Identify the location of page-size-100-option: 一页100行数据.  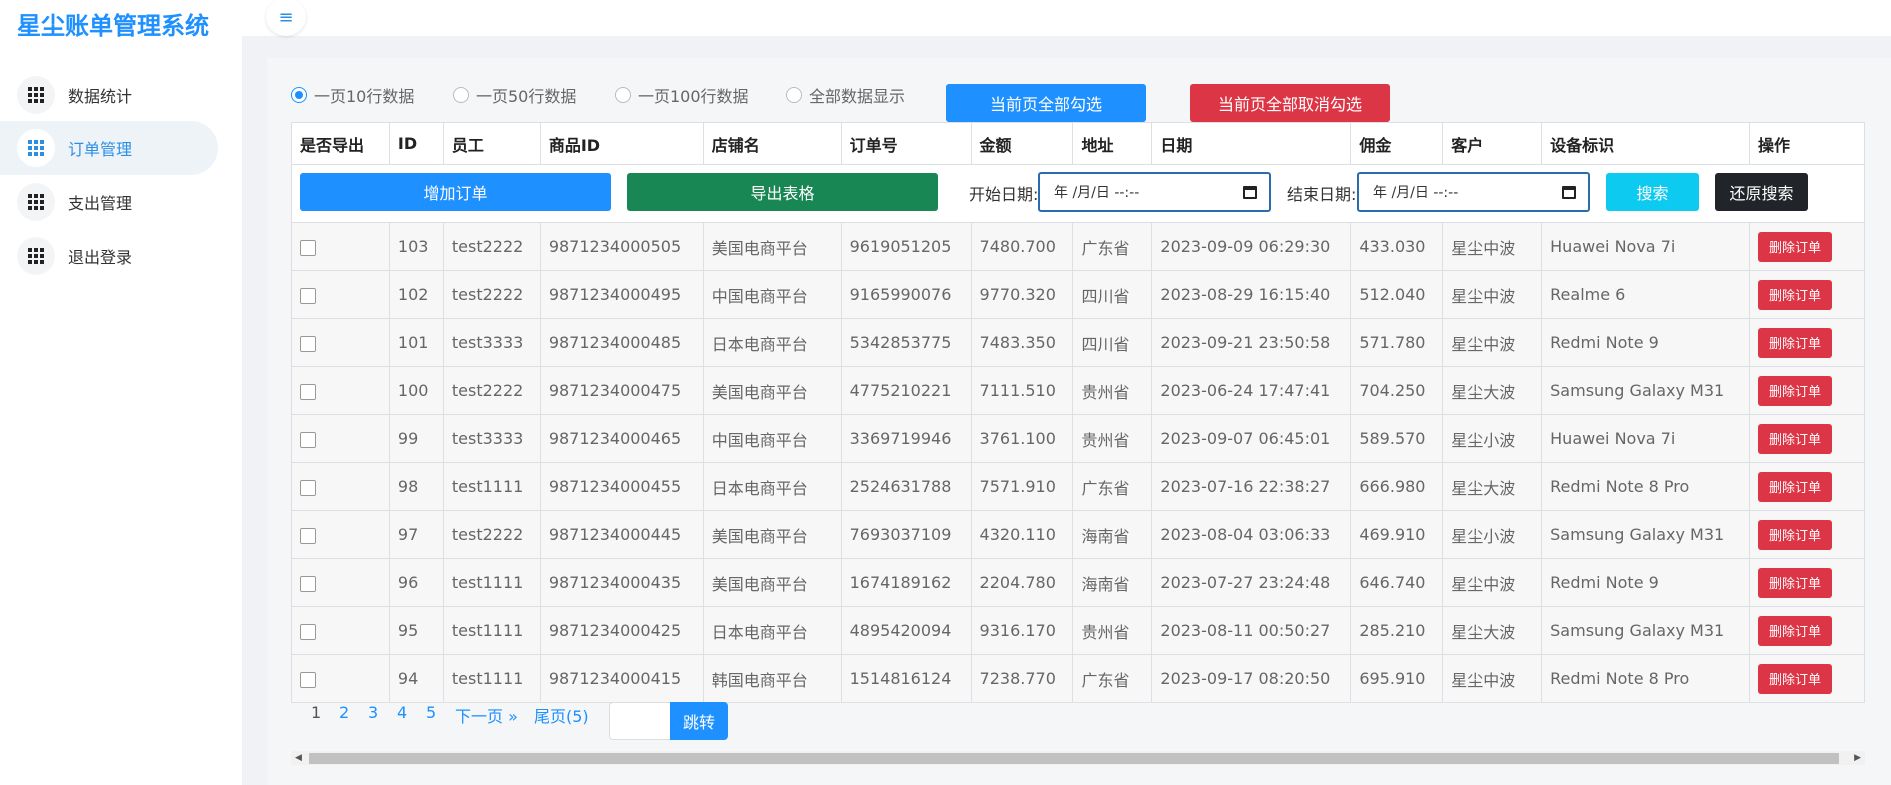
(682, 95).